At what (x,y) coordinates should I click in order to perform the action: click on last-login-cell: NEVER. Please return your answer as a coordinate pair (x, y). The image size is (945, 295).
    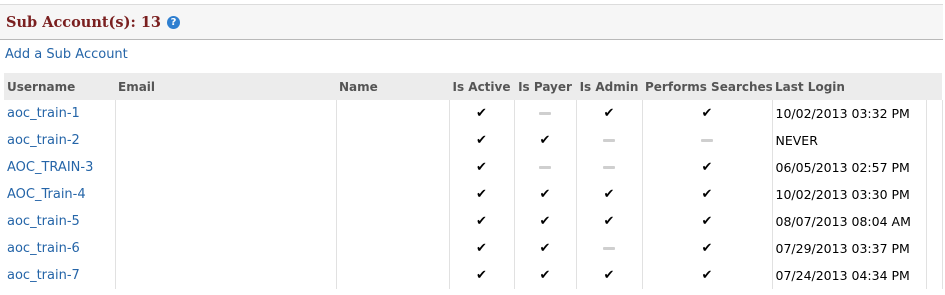
    Looking at the image, I should click on (849, 140).